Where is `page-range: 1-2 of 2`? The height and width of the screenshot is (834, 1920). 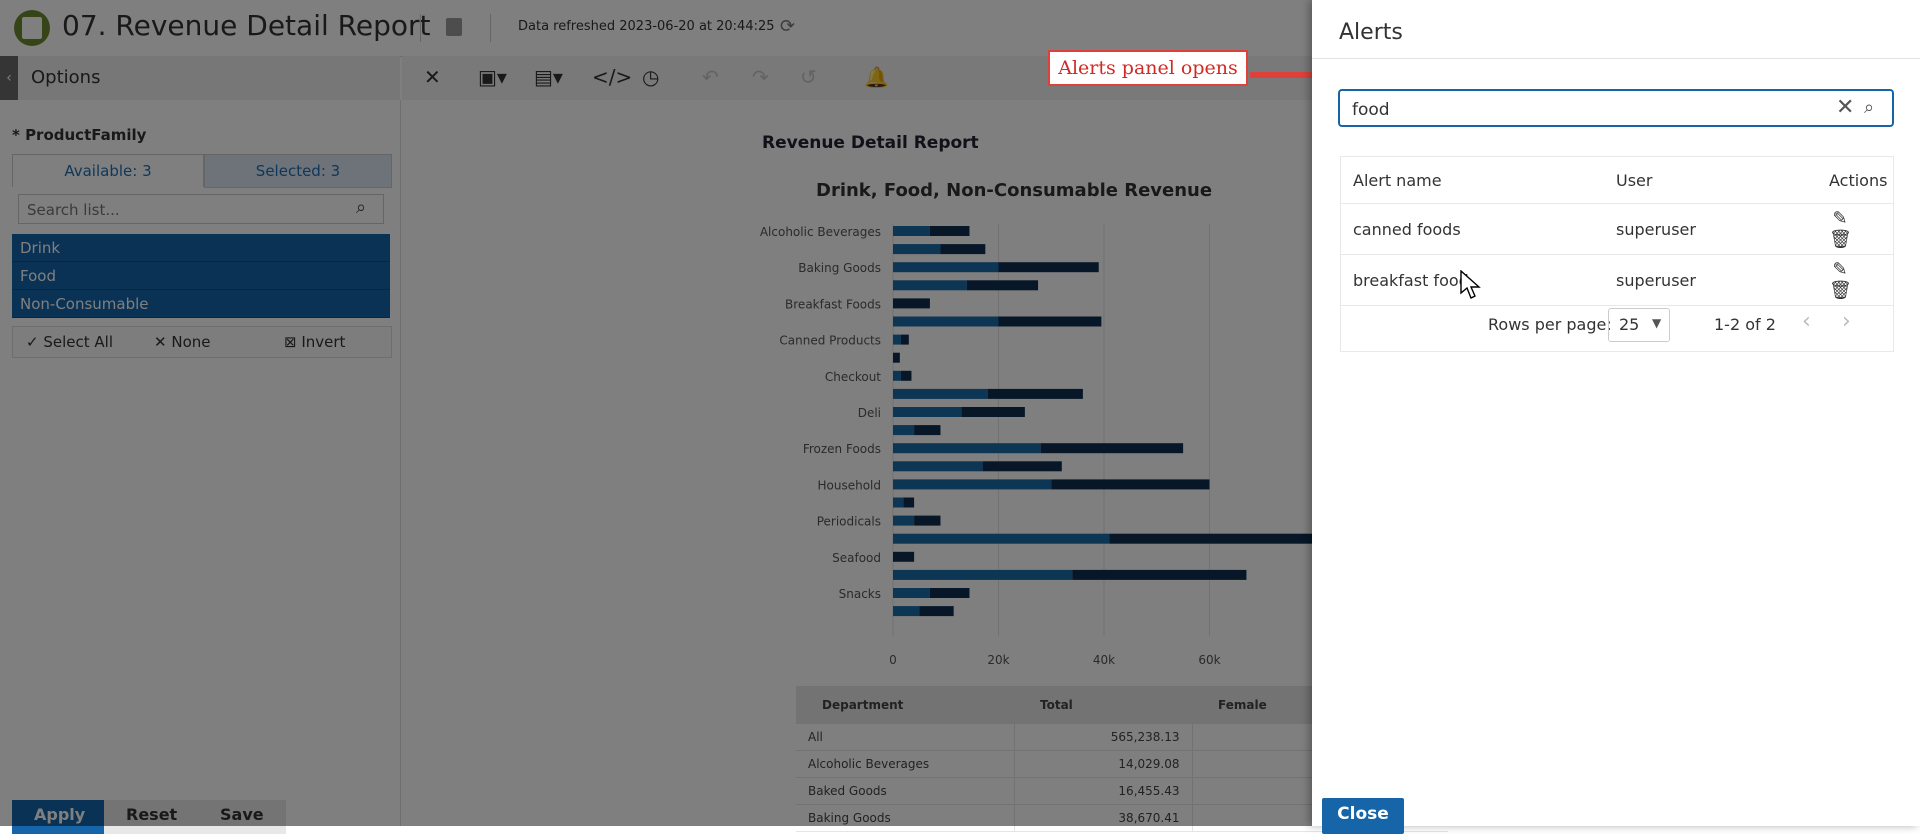 page-range: 1-2 of 2 is located at coordinates (1745, 324).